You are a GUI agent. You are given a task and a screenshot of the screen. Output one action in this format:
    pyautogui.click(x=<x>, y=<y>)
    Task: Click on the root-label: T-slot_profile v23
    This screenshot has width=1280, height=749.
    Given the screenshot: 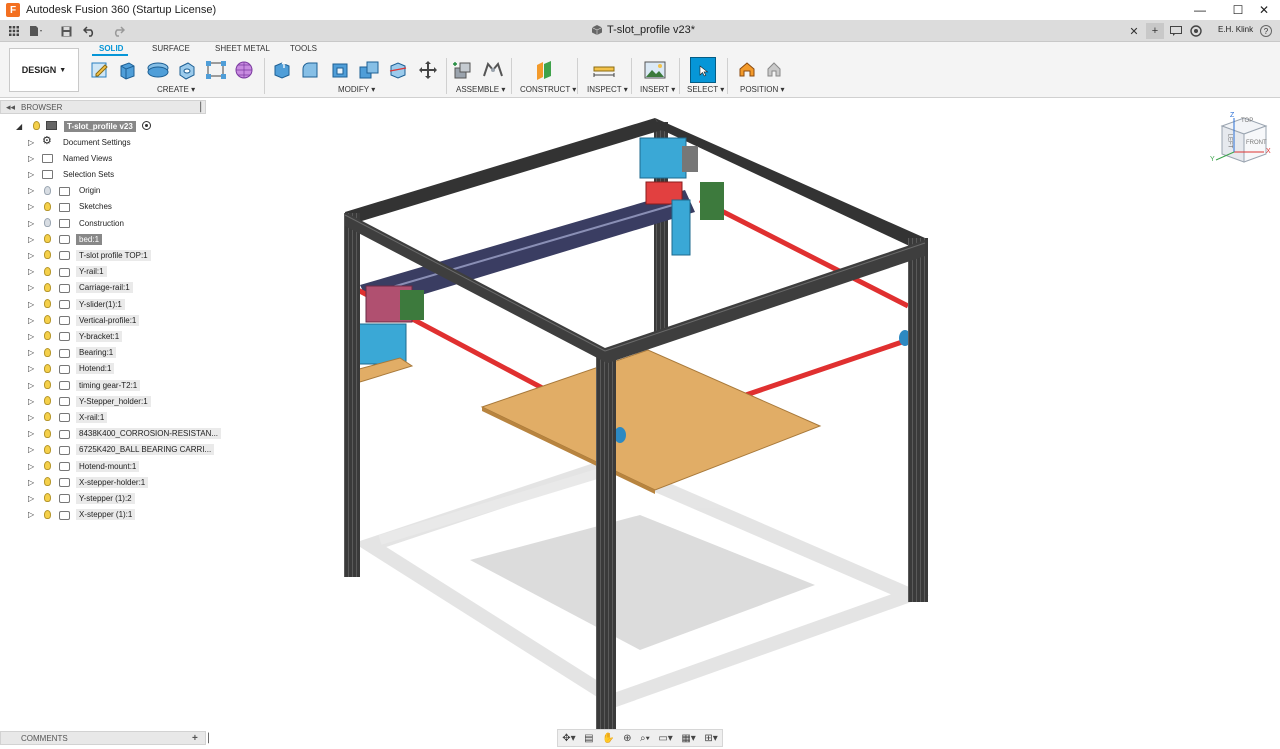 What is the action you would take?
    pyautogui.click(x=100, y=126)
    